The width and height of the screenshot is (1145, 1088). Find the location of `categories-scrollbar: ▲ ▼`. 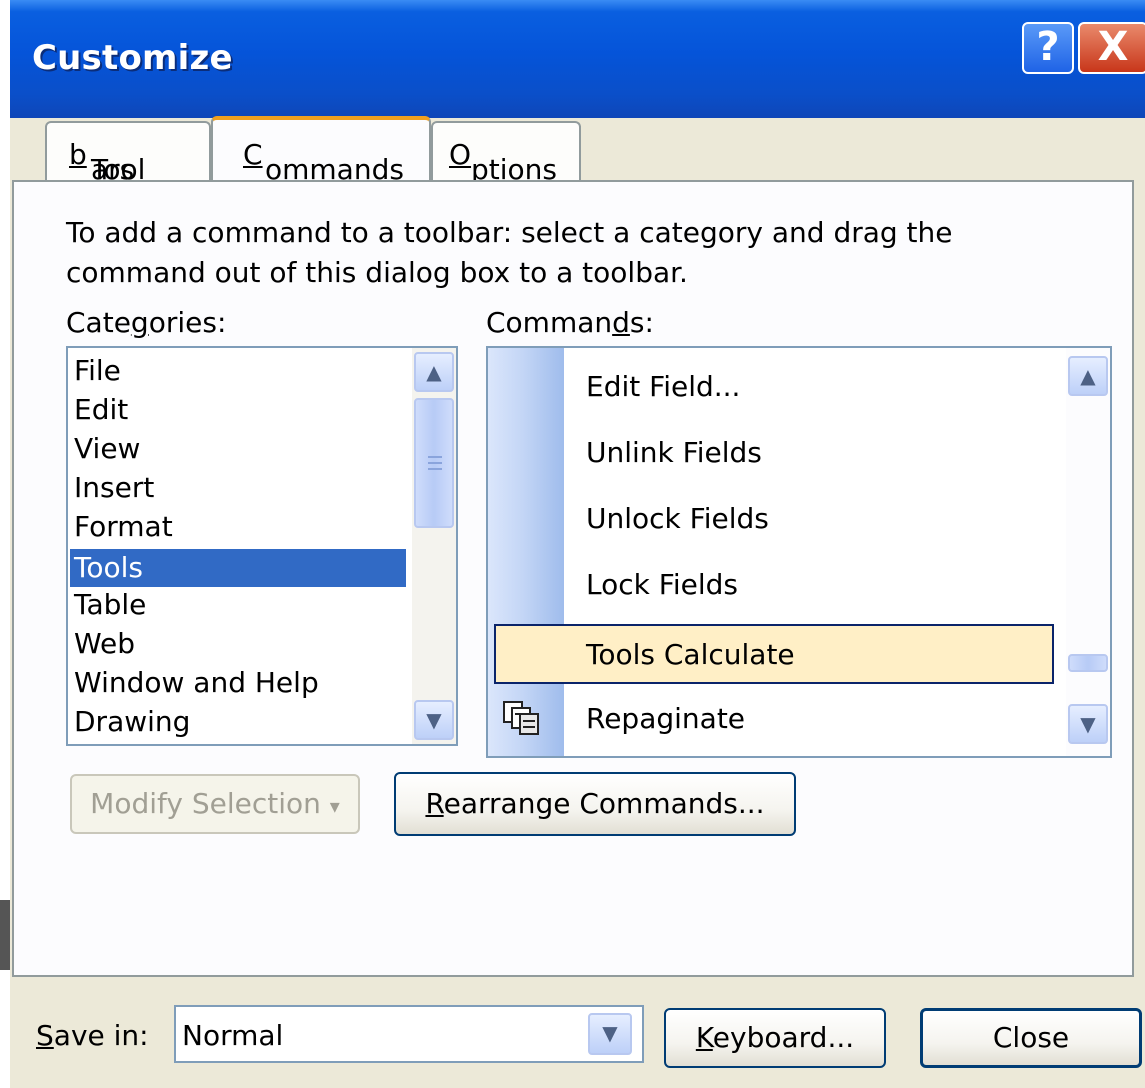

categories-scrollbar: ▲ ▼ is located at coordinates (434, 546).